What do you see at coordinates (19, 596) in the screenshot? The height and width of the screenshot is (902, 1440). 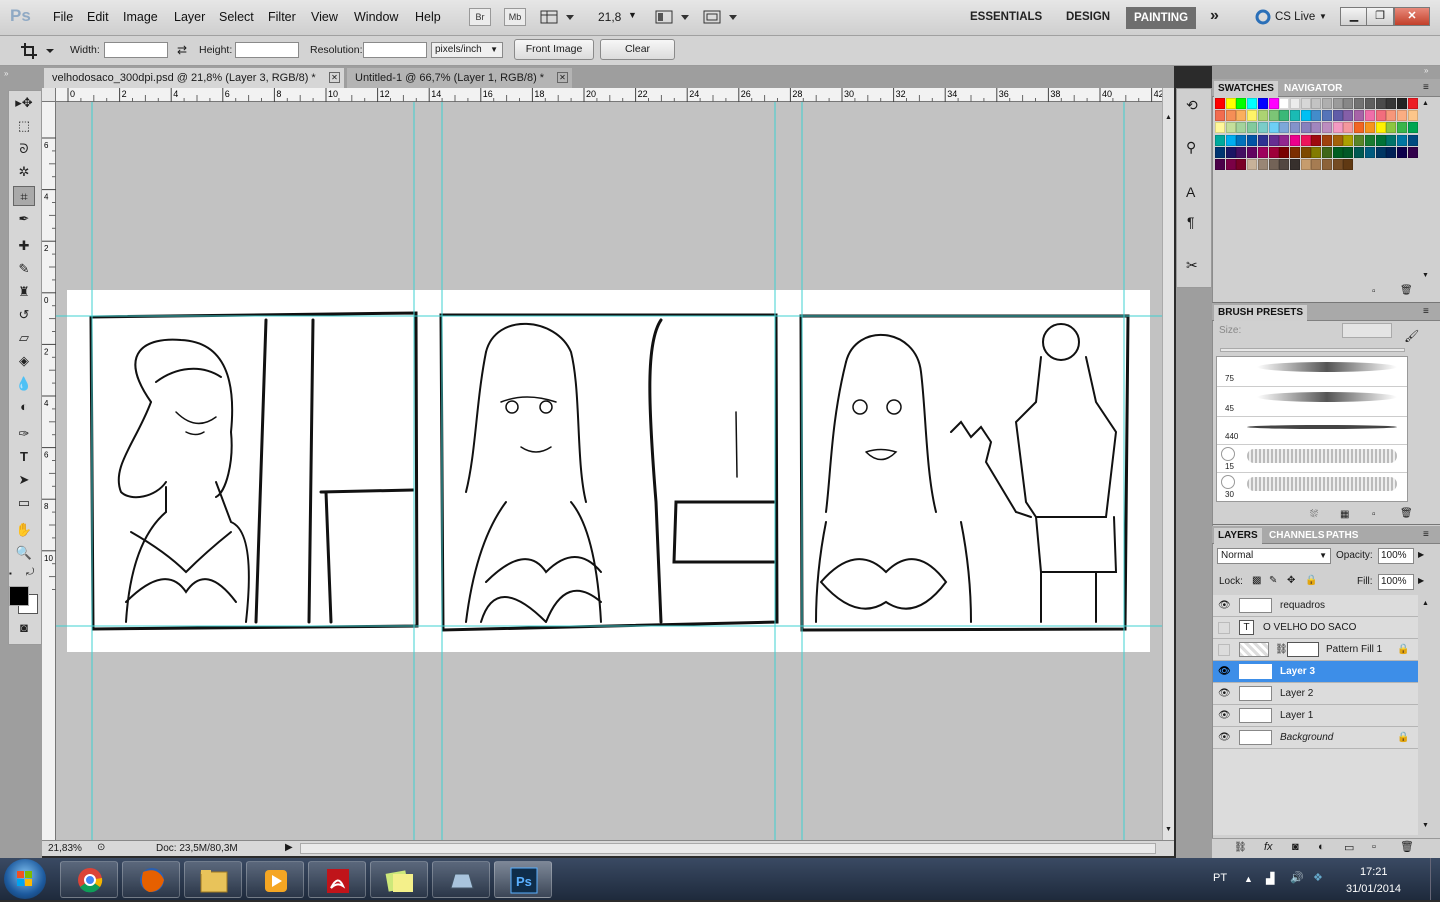 I see `foreground-color-swatch` at bounding box center [19, 596].